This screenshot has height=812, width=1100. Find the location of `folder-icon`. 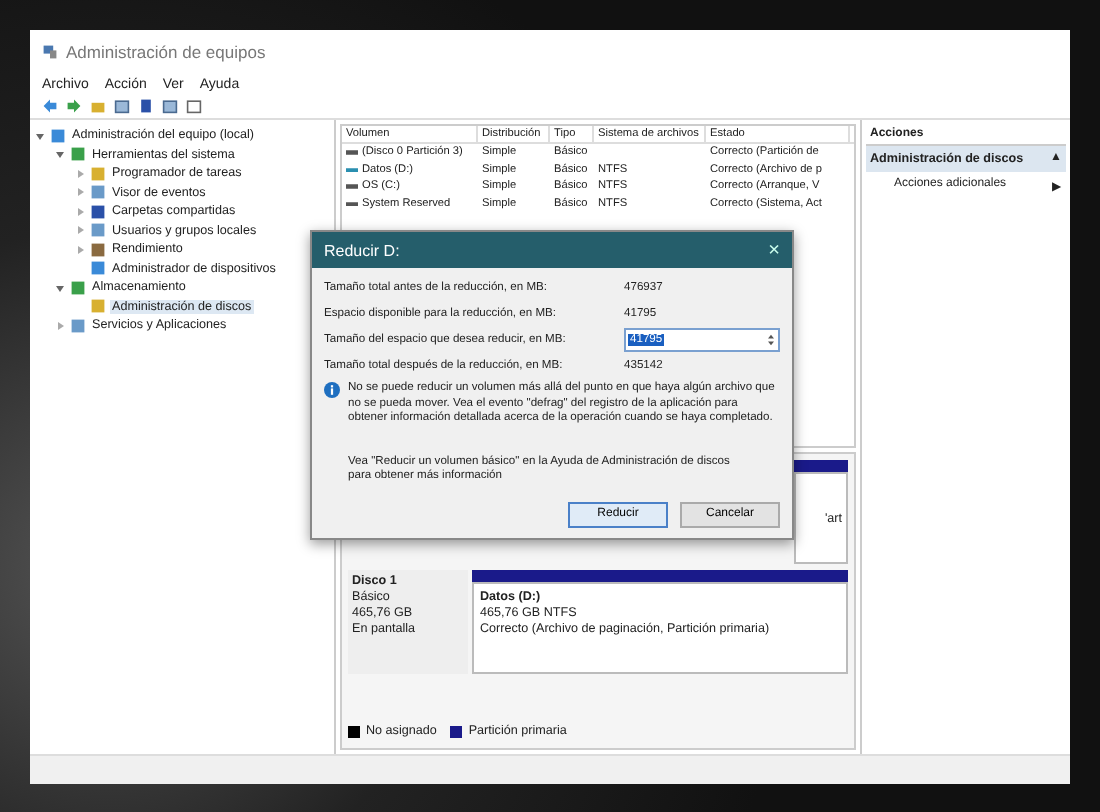

folder-icon is located at coordinates (98, 106).